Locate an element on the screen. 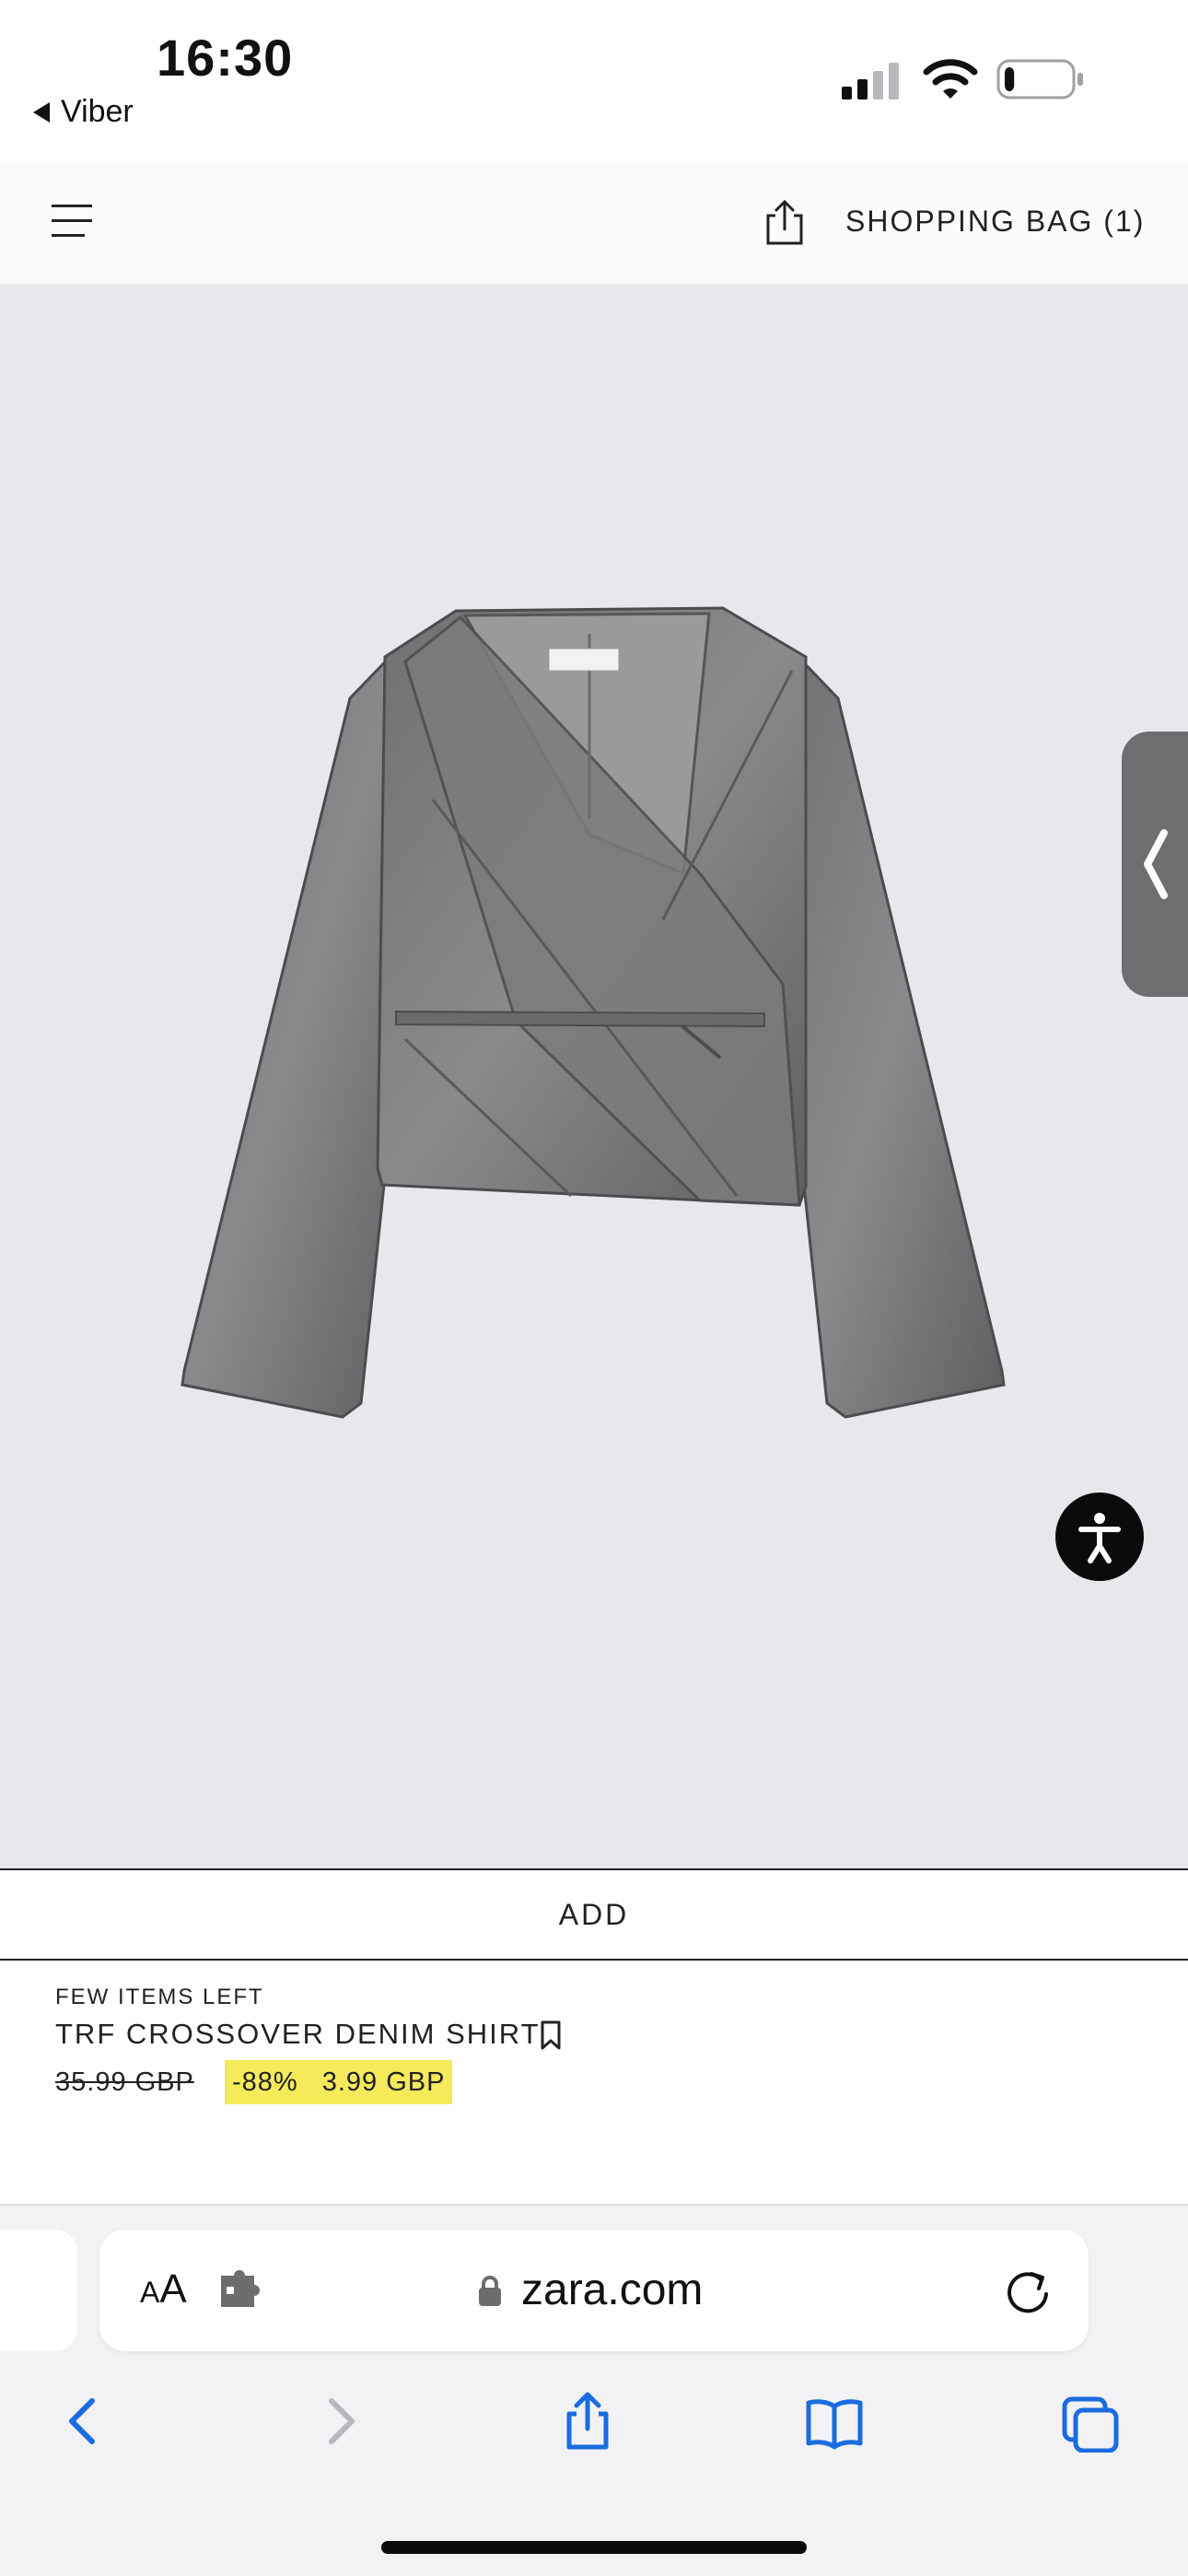 This screenshot has width=1188, height=2576. hamburger-menu-icon is located at coordinates (72, 221).